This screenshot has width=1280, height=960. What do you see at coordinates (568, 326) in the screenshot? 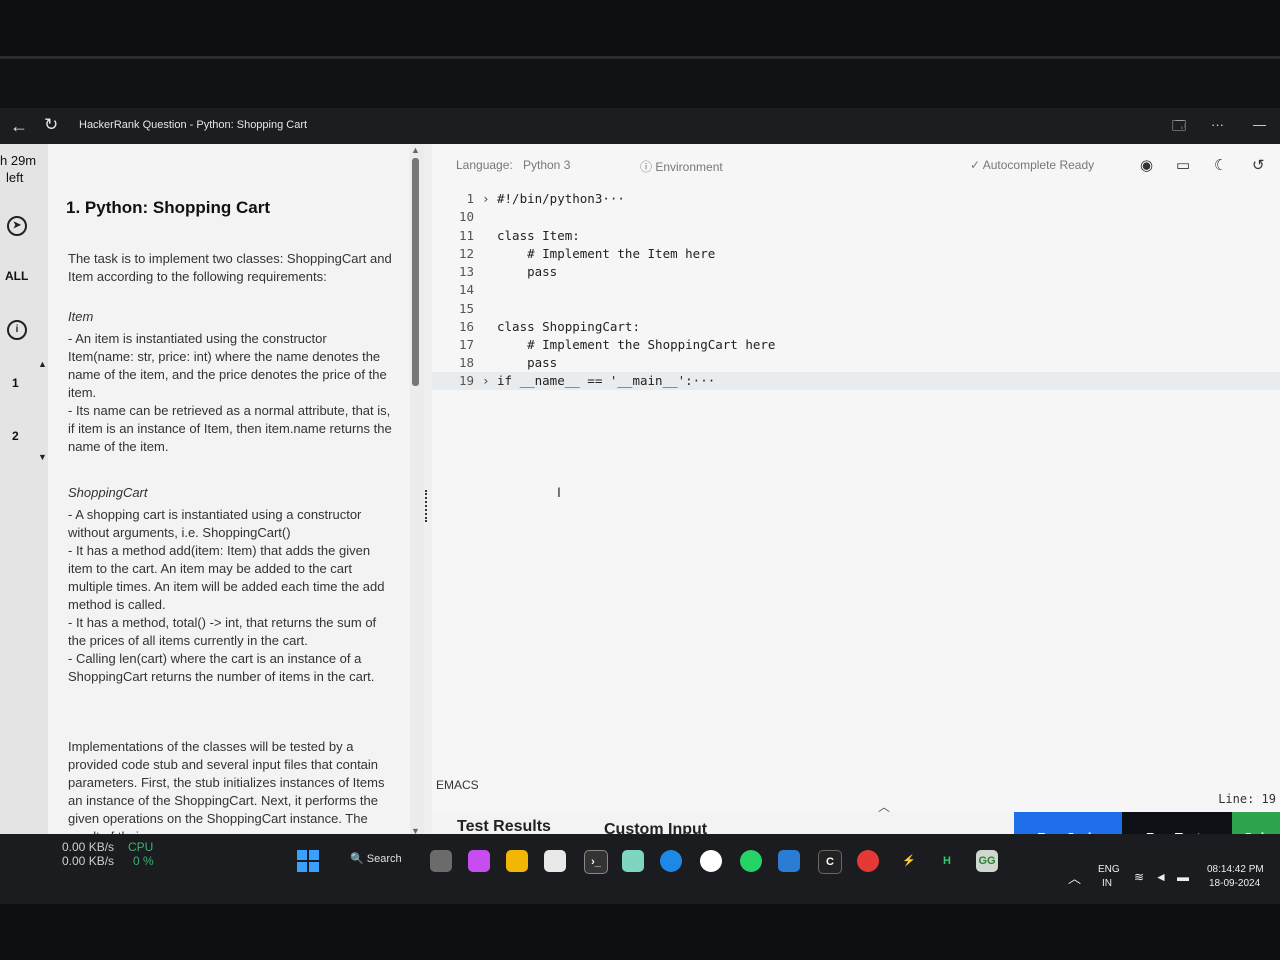
I see `code-text: class ShoppingCart:` at bounding box center [568, 326].